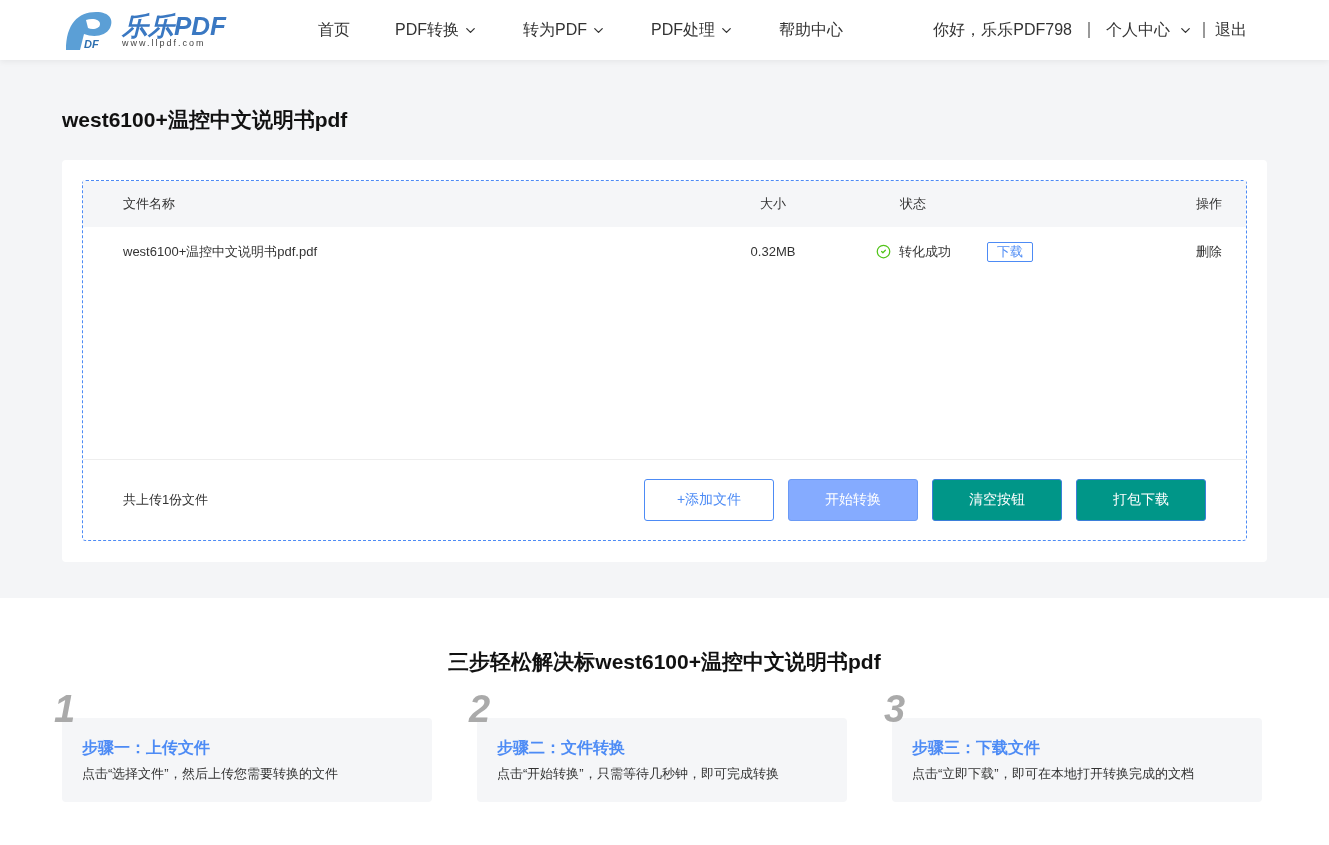 Image resolution: width=1329 pixels, height=845 pixels. I want to click on nav-item: 转为PDF, so click(564, 30).